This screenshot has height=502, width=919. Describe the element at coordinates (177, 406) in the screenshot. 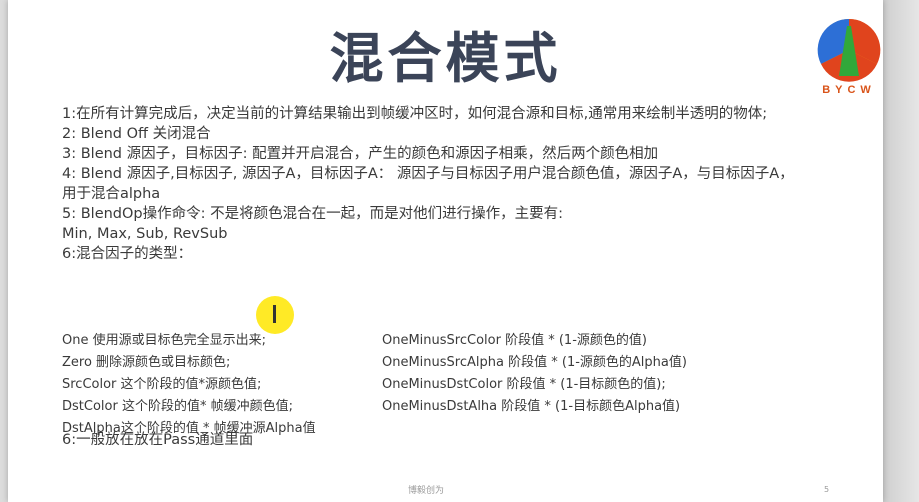

I see `factor-left: DstColor 这个阶段的值* 帧缓冲颜色值;` at that location.